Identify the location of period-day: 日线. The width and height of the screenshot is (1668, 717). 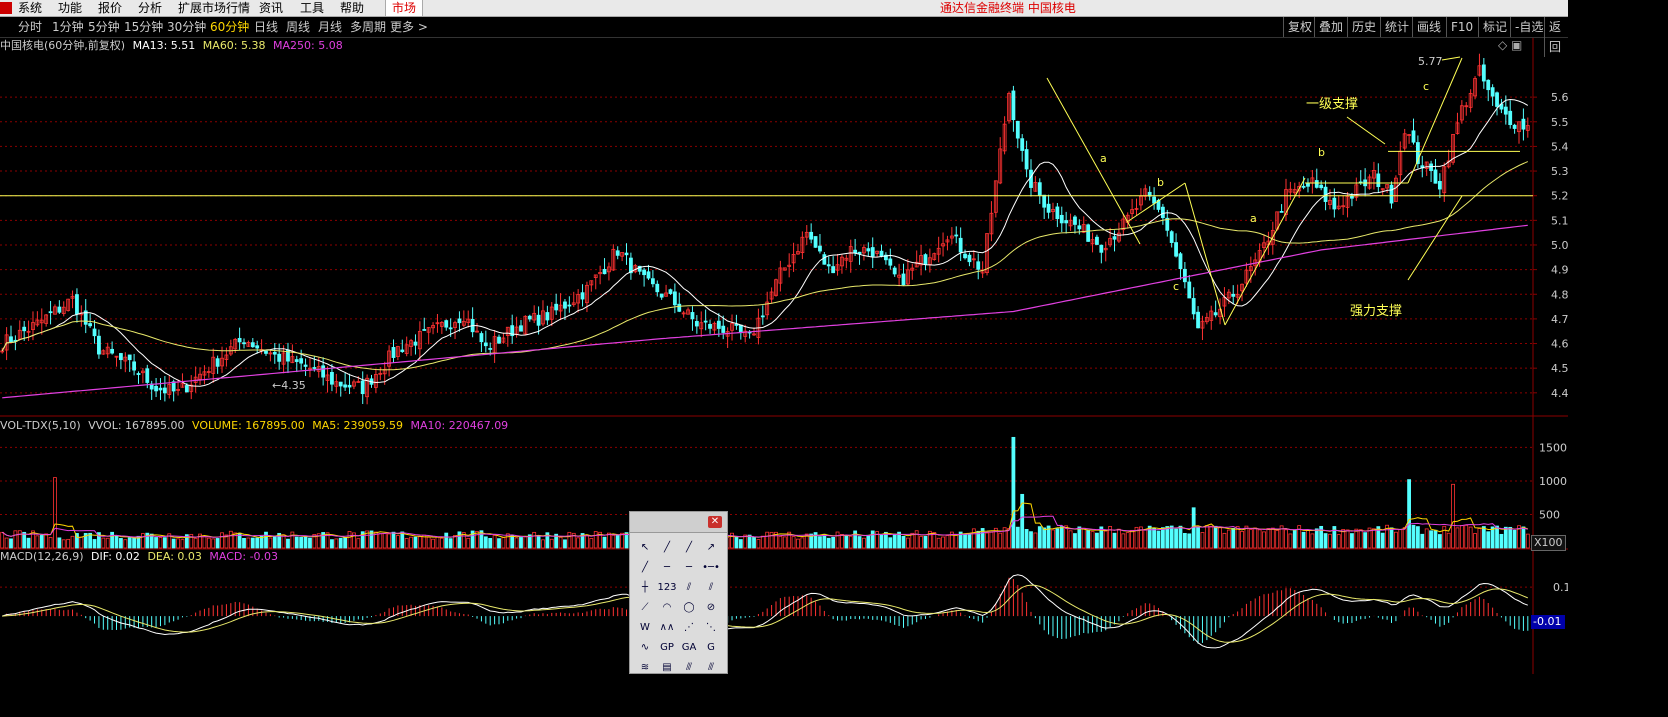
(266, 27).